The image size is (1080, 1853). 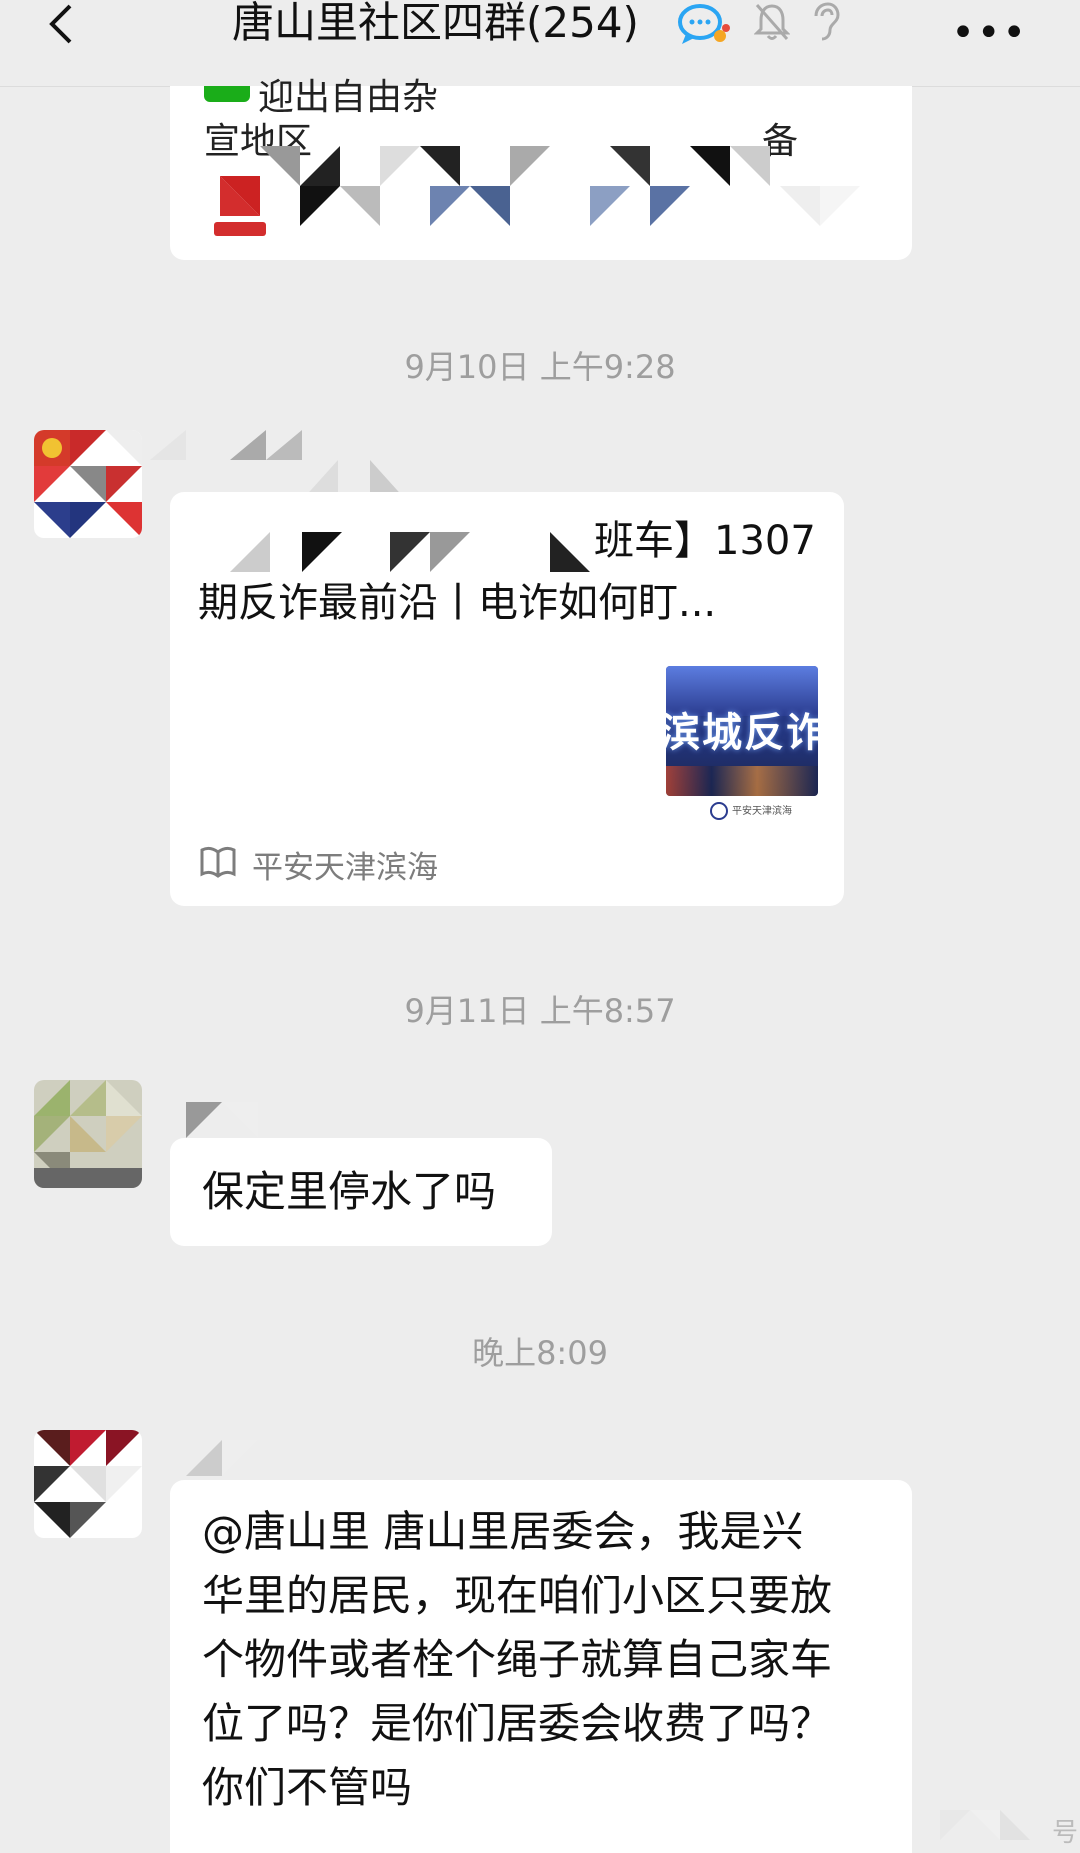 What do you see at coordinates (540, 1011) in the screenshot?
I see `timestamp: 9月11日 上午8:57` at bounding box center [540, 1011].